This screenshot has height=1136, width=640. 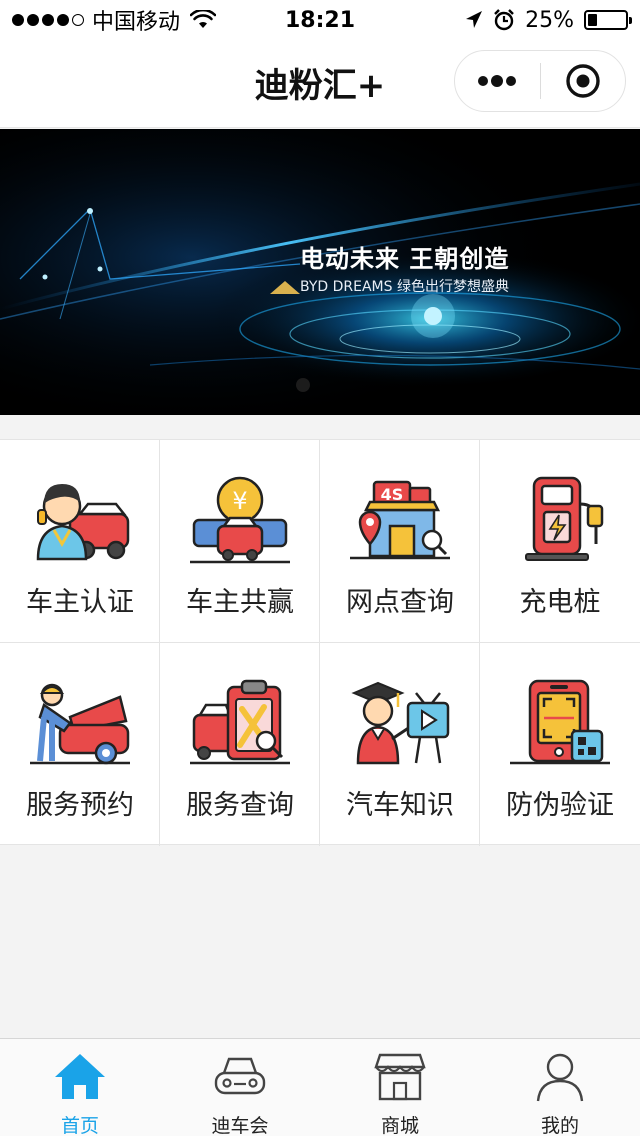 I want to click on battery-percentage: 25%, so click(x=549, y=20).